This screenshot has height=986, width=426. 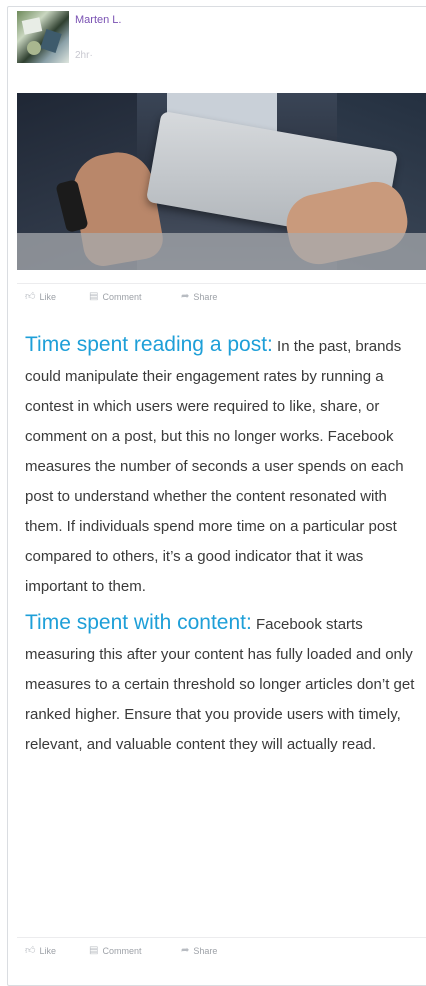 I want to click on avatar, so click(x=43, y=37).